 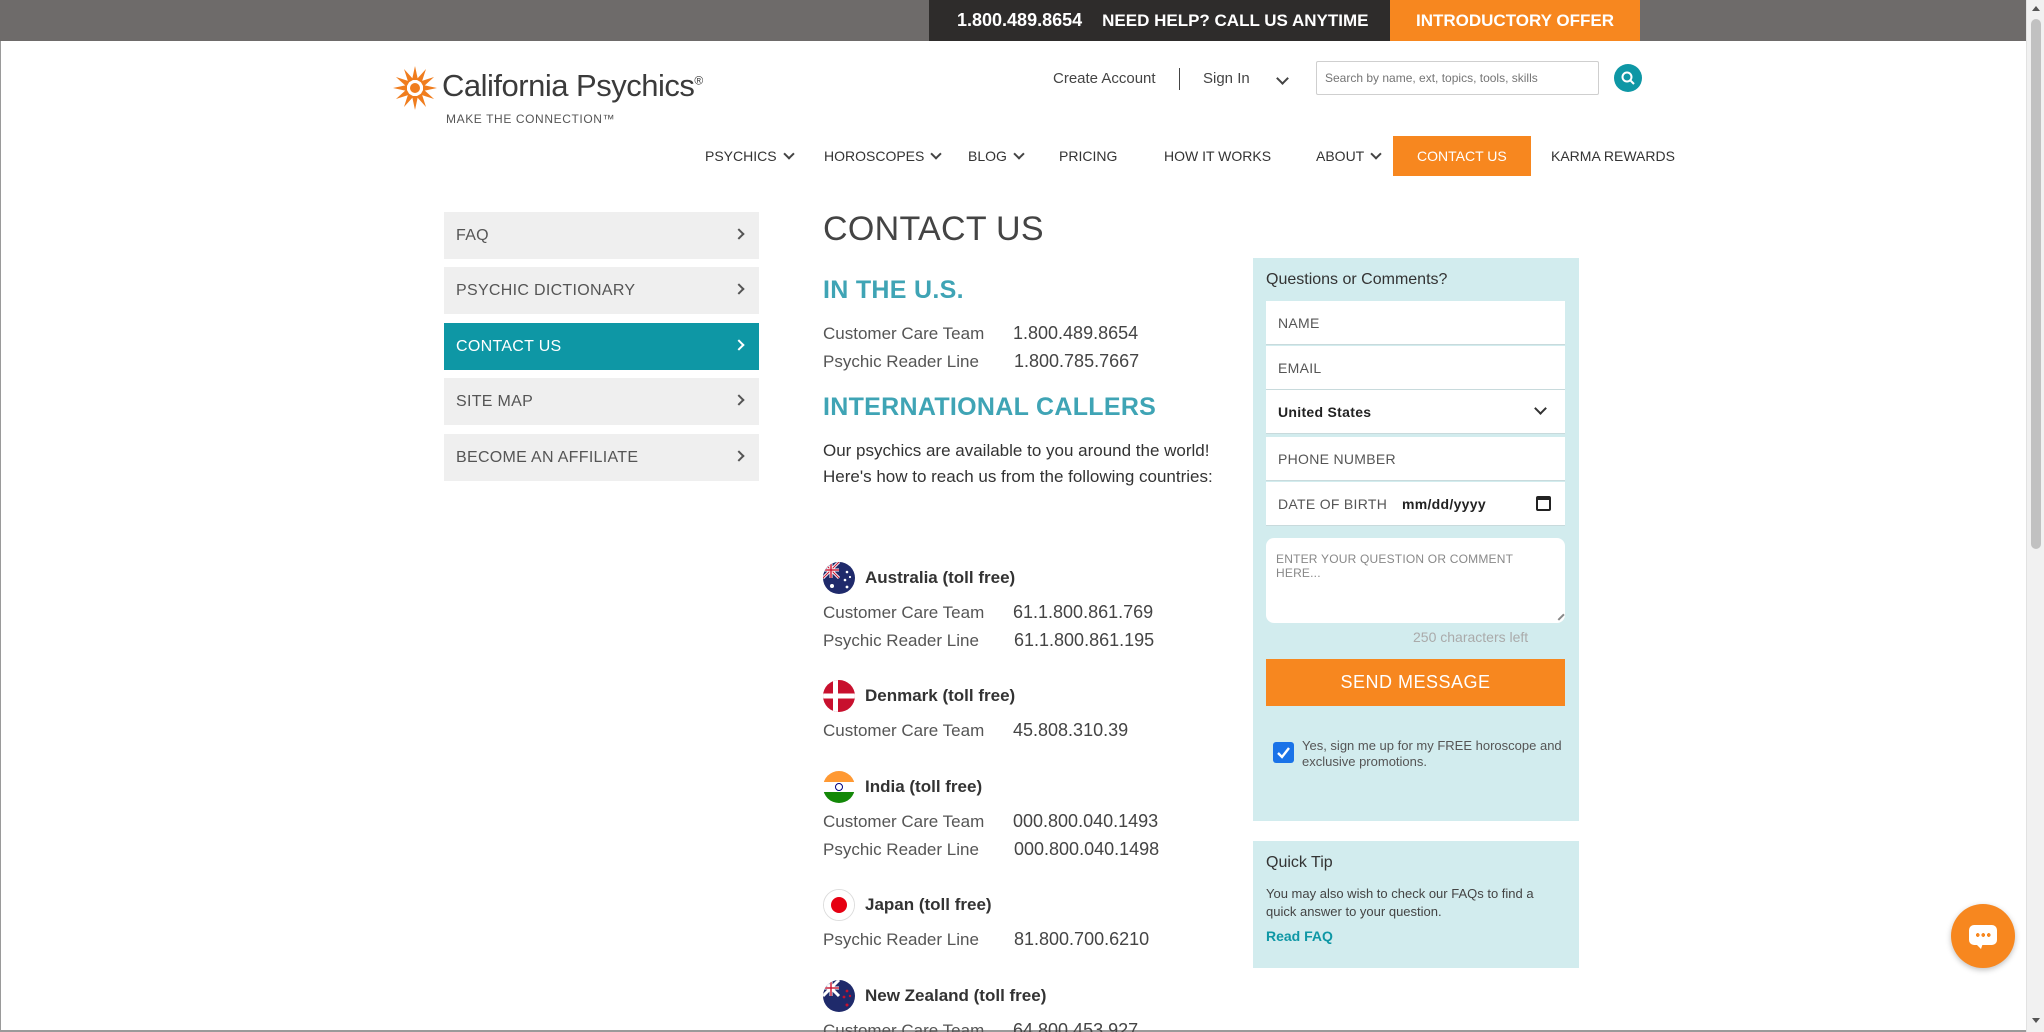 What do you see at coordinates (2036, 8) in the screenshot?
I see `scroll-up-icon` at bounding box center [2036, 8].